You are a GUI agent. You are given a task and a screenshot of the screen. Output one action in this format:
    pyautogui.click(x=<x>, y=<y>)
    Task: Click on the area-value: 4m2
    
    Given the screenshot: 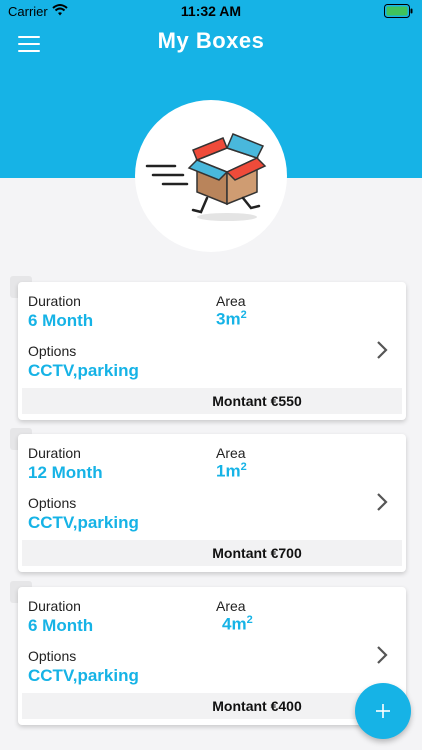 What is the action you would take?
    pyautogui.click(x=237, y=624)
    